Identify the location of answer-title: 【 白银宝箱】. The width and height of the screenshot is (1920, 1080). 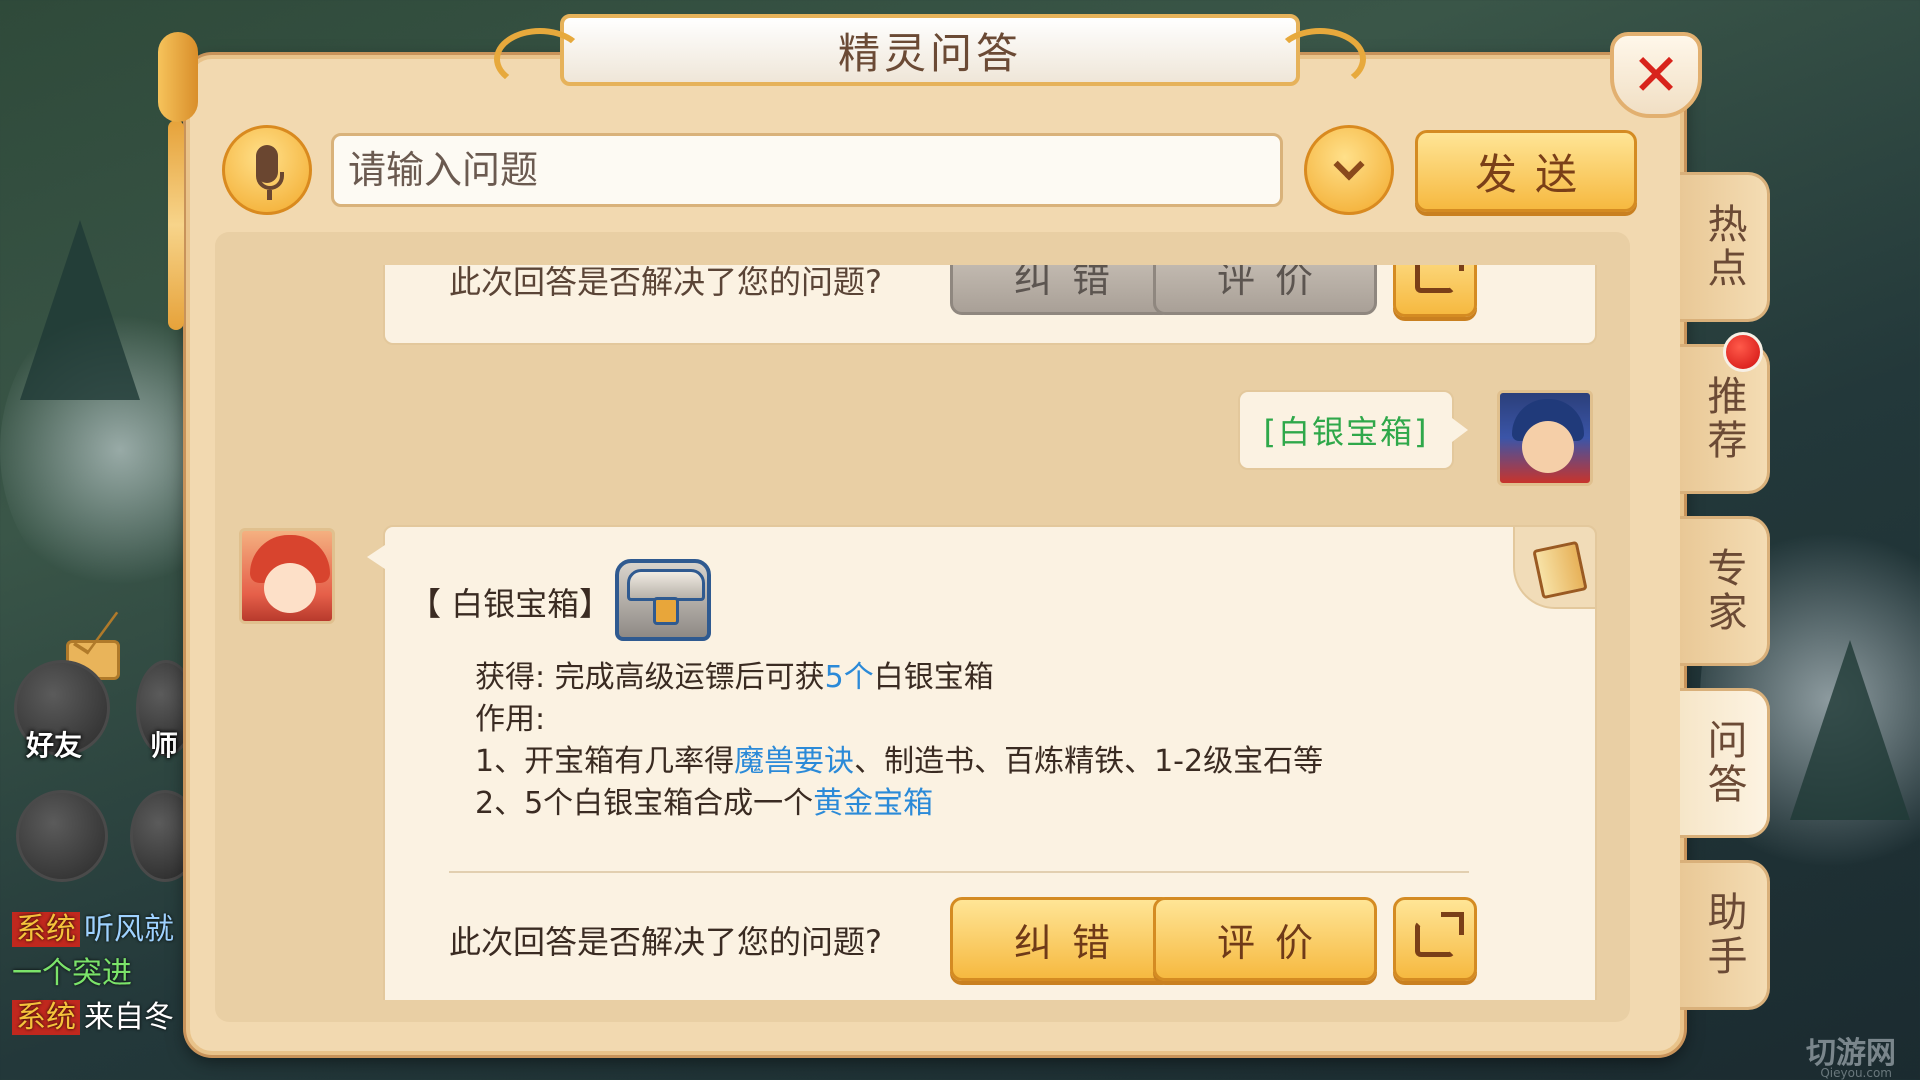
(510, 604).